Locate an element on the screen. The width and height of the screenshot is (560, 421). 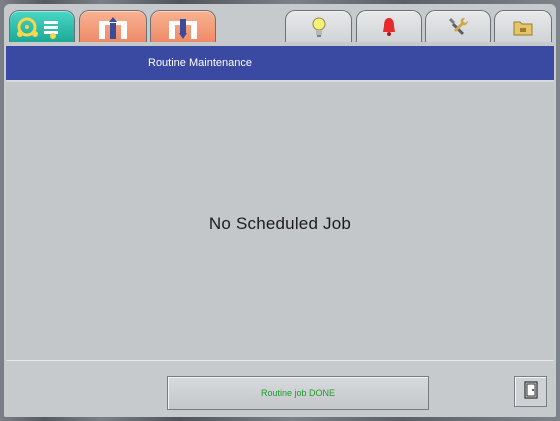
tools-icon is located at coordinates (458, 27).